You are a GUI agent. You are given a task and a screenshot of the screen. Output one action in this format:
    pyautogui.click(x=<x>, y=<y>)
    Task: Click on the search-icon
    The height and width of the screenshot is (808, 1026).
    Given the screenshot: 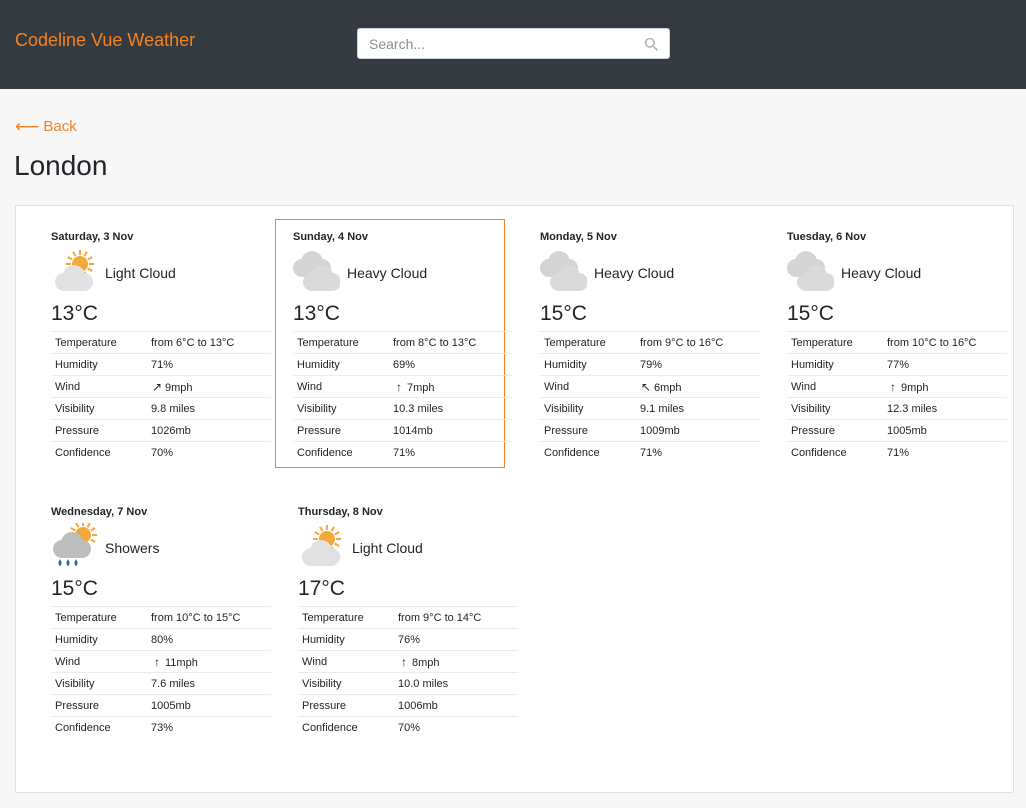 What is the action you would take?
    pyautogui.click(x=651, y=44)
    